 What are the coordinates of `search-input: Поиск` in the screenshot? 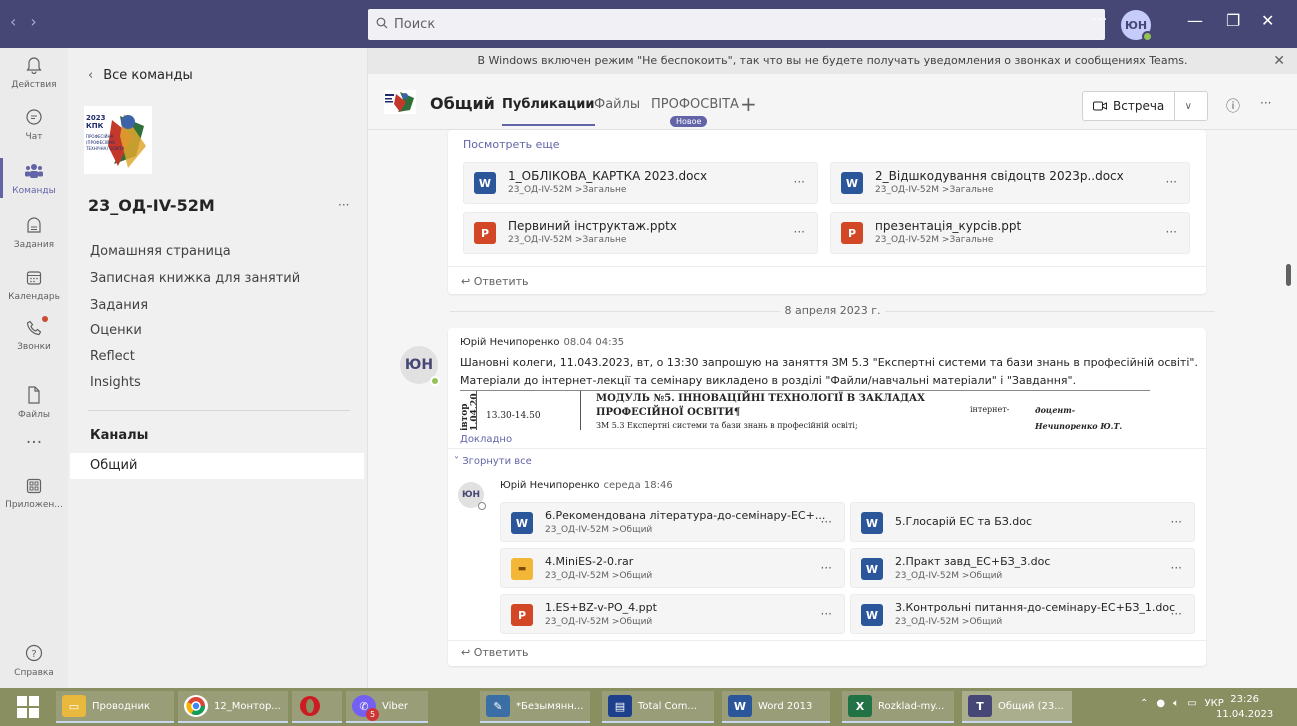 It's located at (736, 24).